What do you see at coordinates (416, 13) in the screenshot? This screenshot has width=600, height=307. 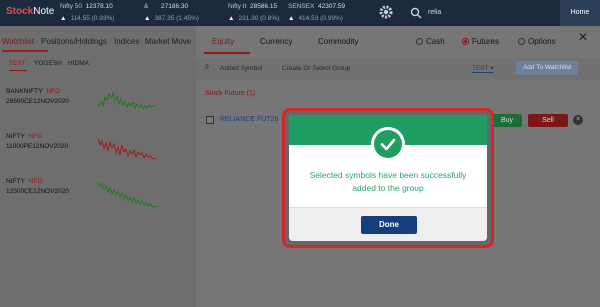 I see `search-icon` at bounding box center [416, 13].